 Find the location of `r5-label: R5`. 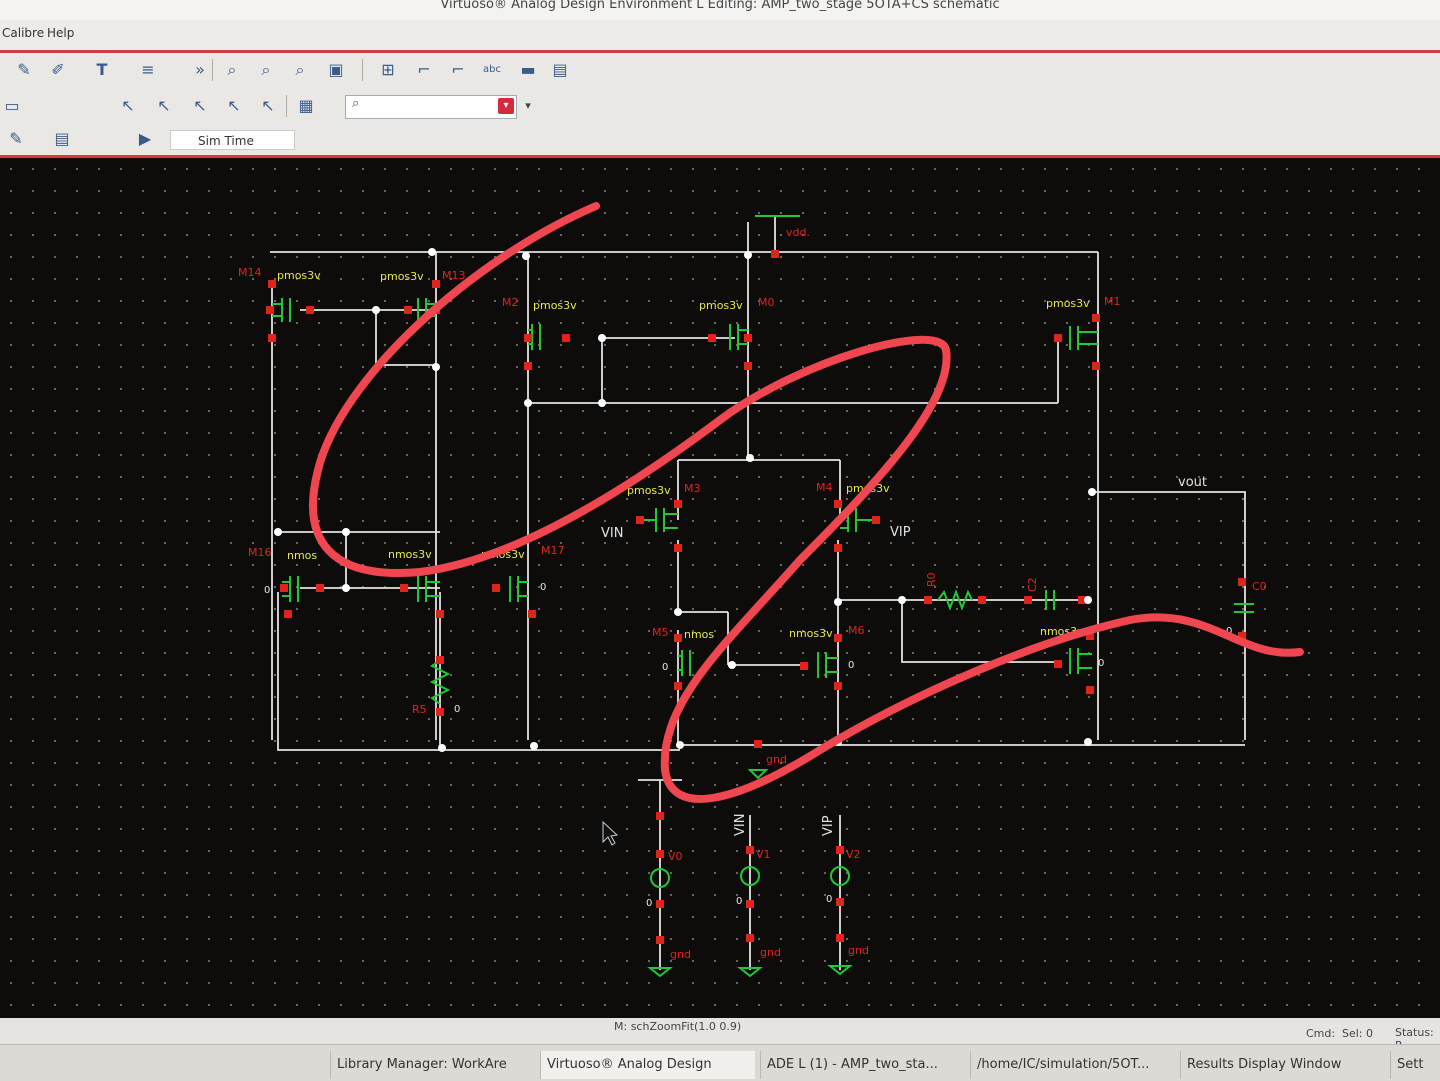

r5-label: R5 is located at coordinates (419, 709).